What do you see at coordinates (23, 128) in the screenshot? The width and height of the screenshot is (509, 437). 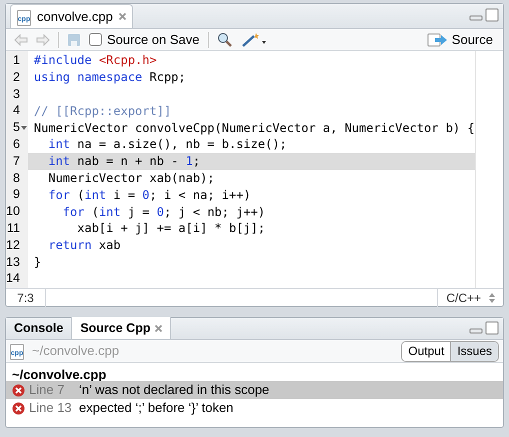 I see `fold-icon` at bounding box center [23, 128].